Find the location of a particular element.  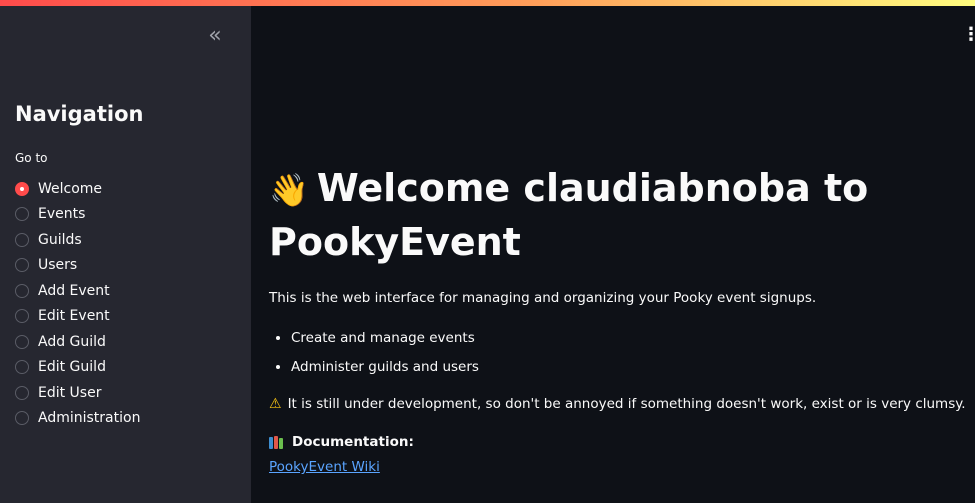

nav-option-add-guild: Add Guild is located at coordinates (77, 342).